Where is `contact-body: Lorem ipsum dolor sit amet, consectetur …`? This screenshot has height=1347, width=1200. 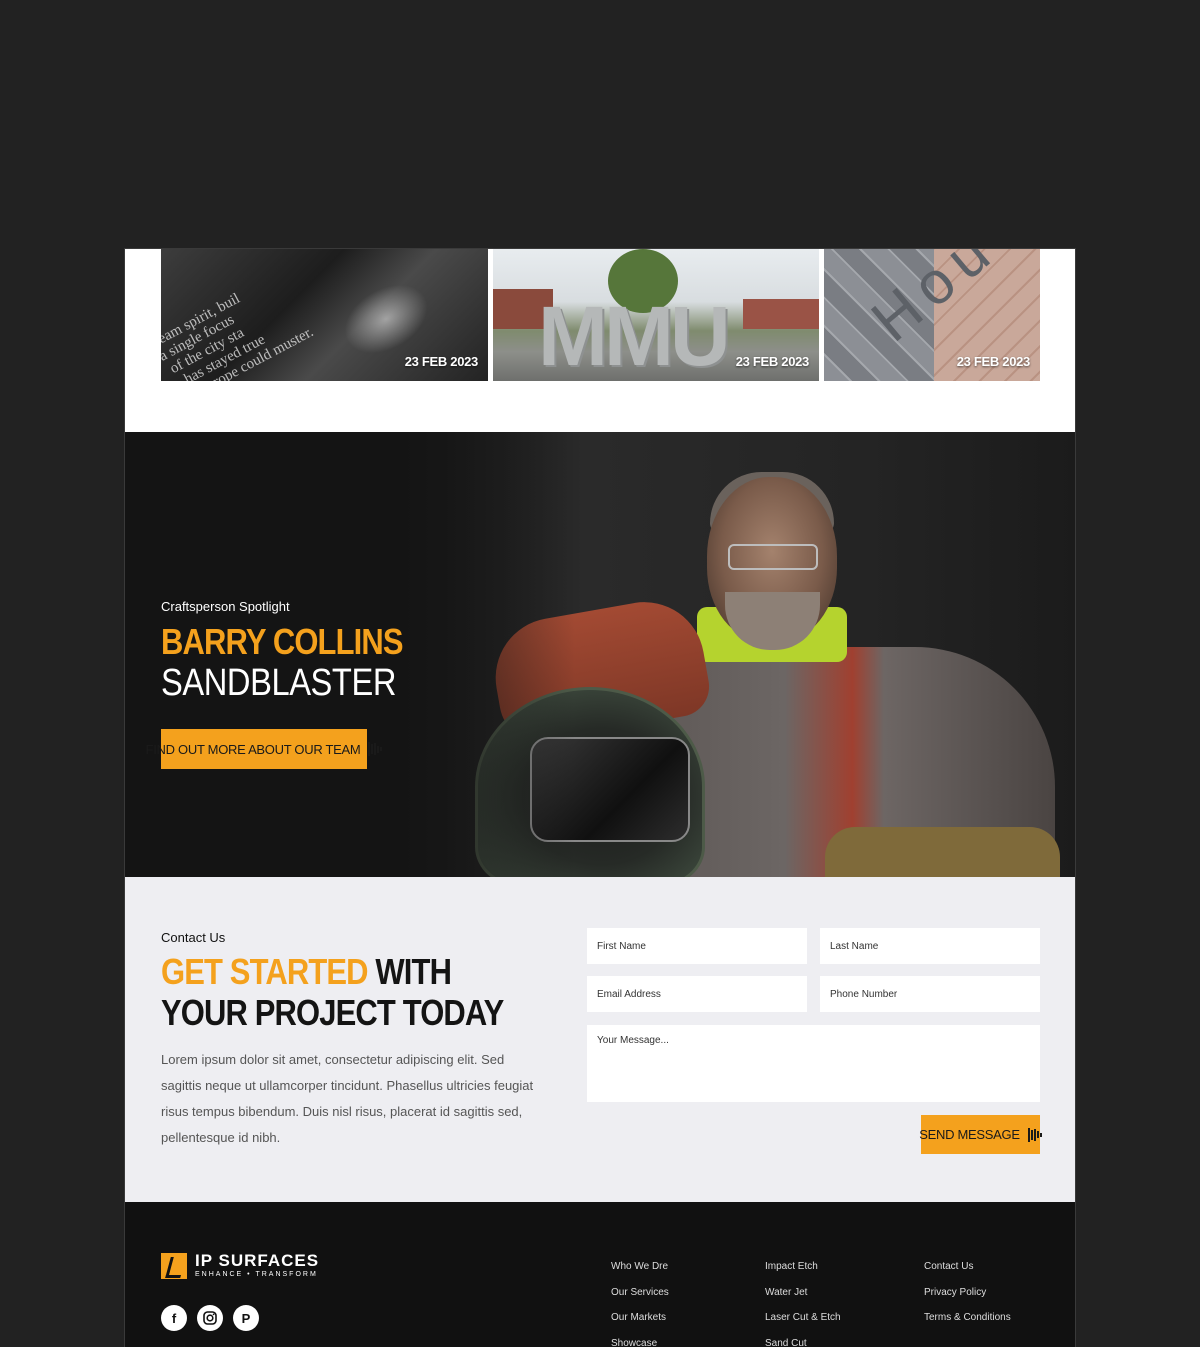 contact-body: Lorem ipsum dolor sit amet, consectetur … is located at coordinates (347, 1098).